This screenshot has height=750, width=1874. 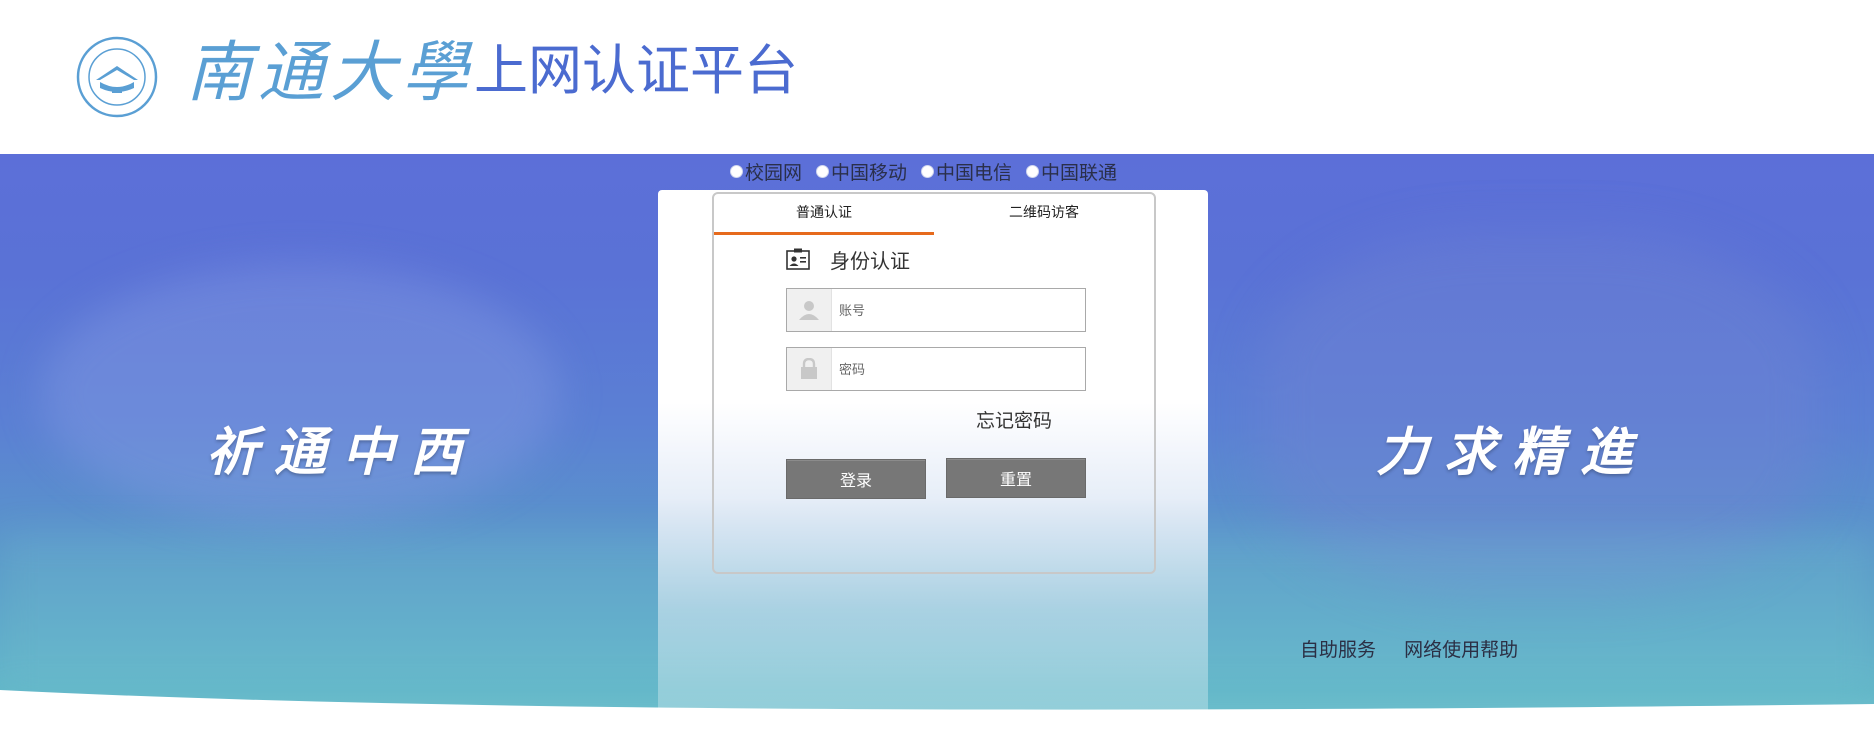 I want to click on id-card-icon, so click(x=798, y=259).